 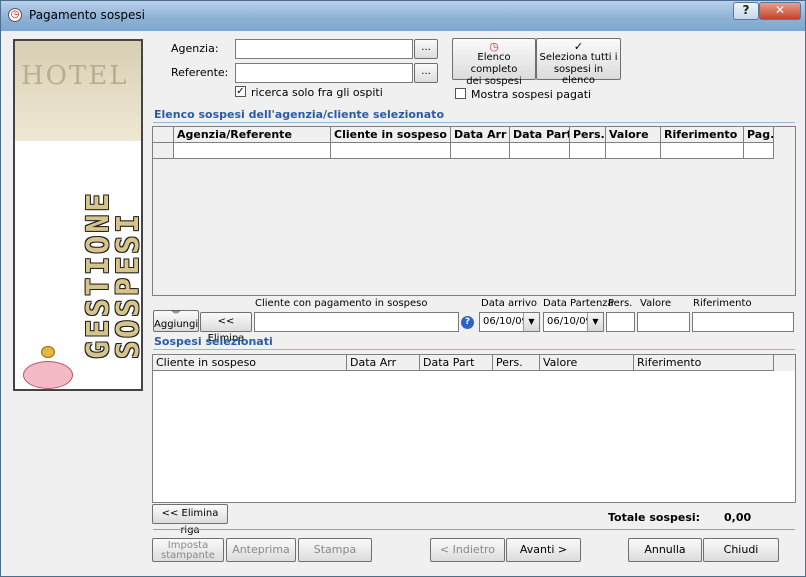 I want to click on stampa-button: Stampa, so click(x=335, y=550).